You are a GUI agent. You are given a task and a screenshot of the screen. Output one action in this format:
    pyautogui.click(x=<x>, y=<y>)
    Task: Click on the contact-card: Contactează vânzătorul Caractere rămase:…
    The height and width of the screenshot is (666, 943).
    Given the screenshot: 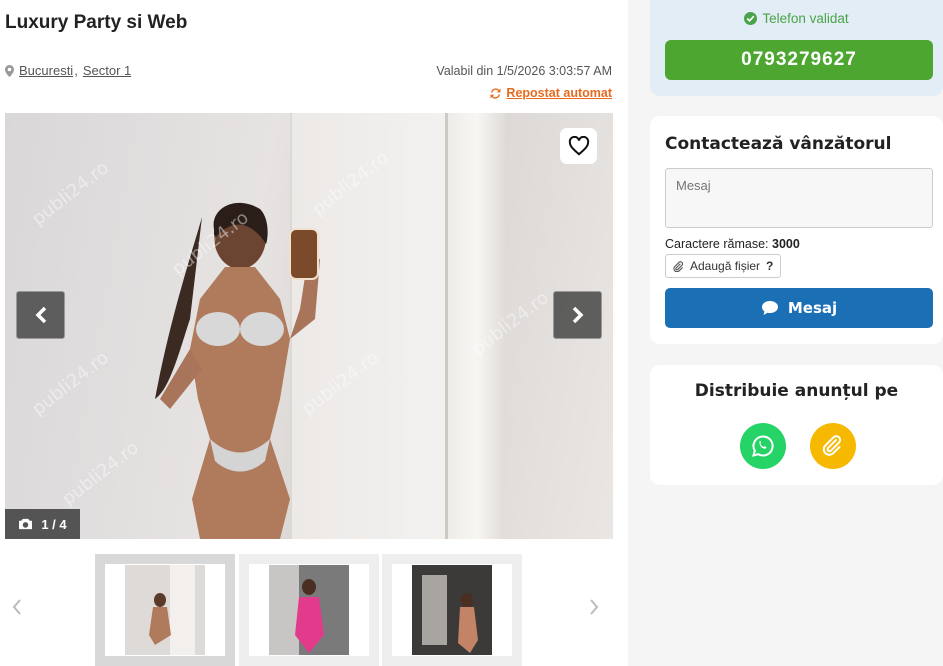 What is the action you would take?
    pyautogui.click(x=796, y=230)
    